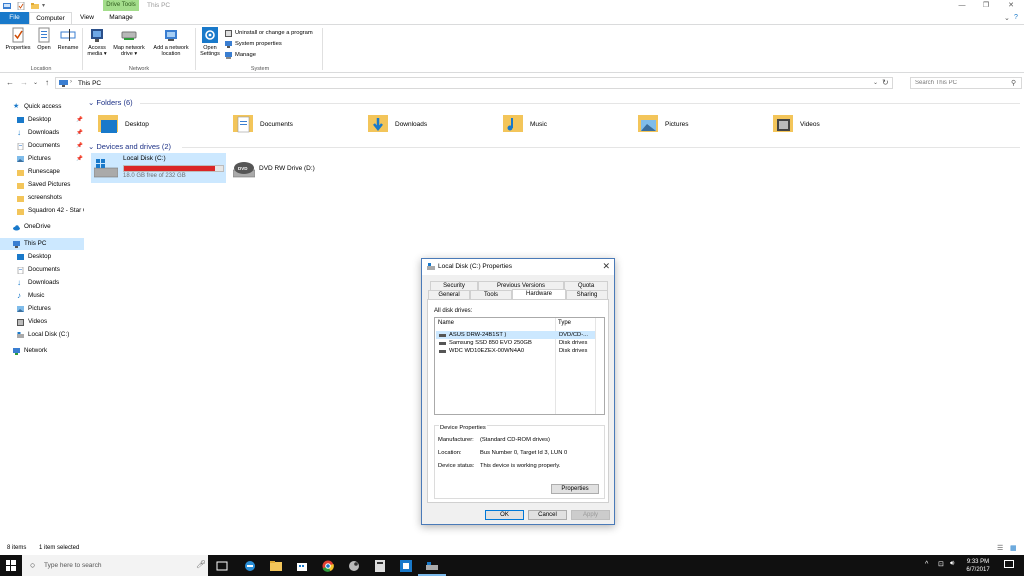 This screenshot has height=576, width=1024. What do you see at coordinates (201, 564) in the screenshot?
I see `microphone-icon: 🎤︎` at bounding box center [201, 564].